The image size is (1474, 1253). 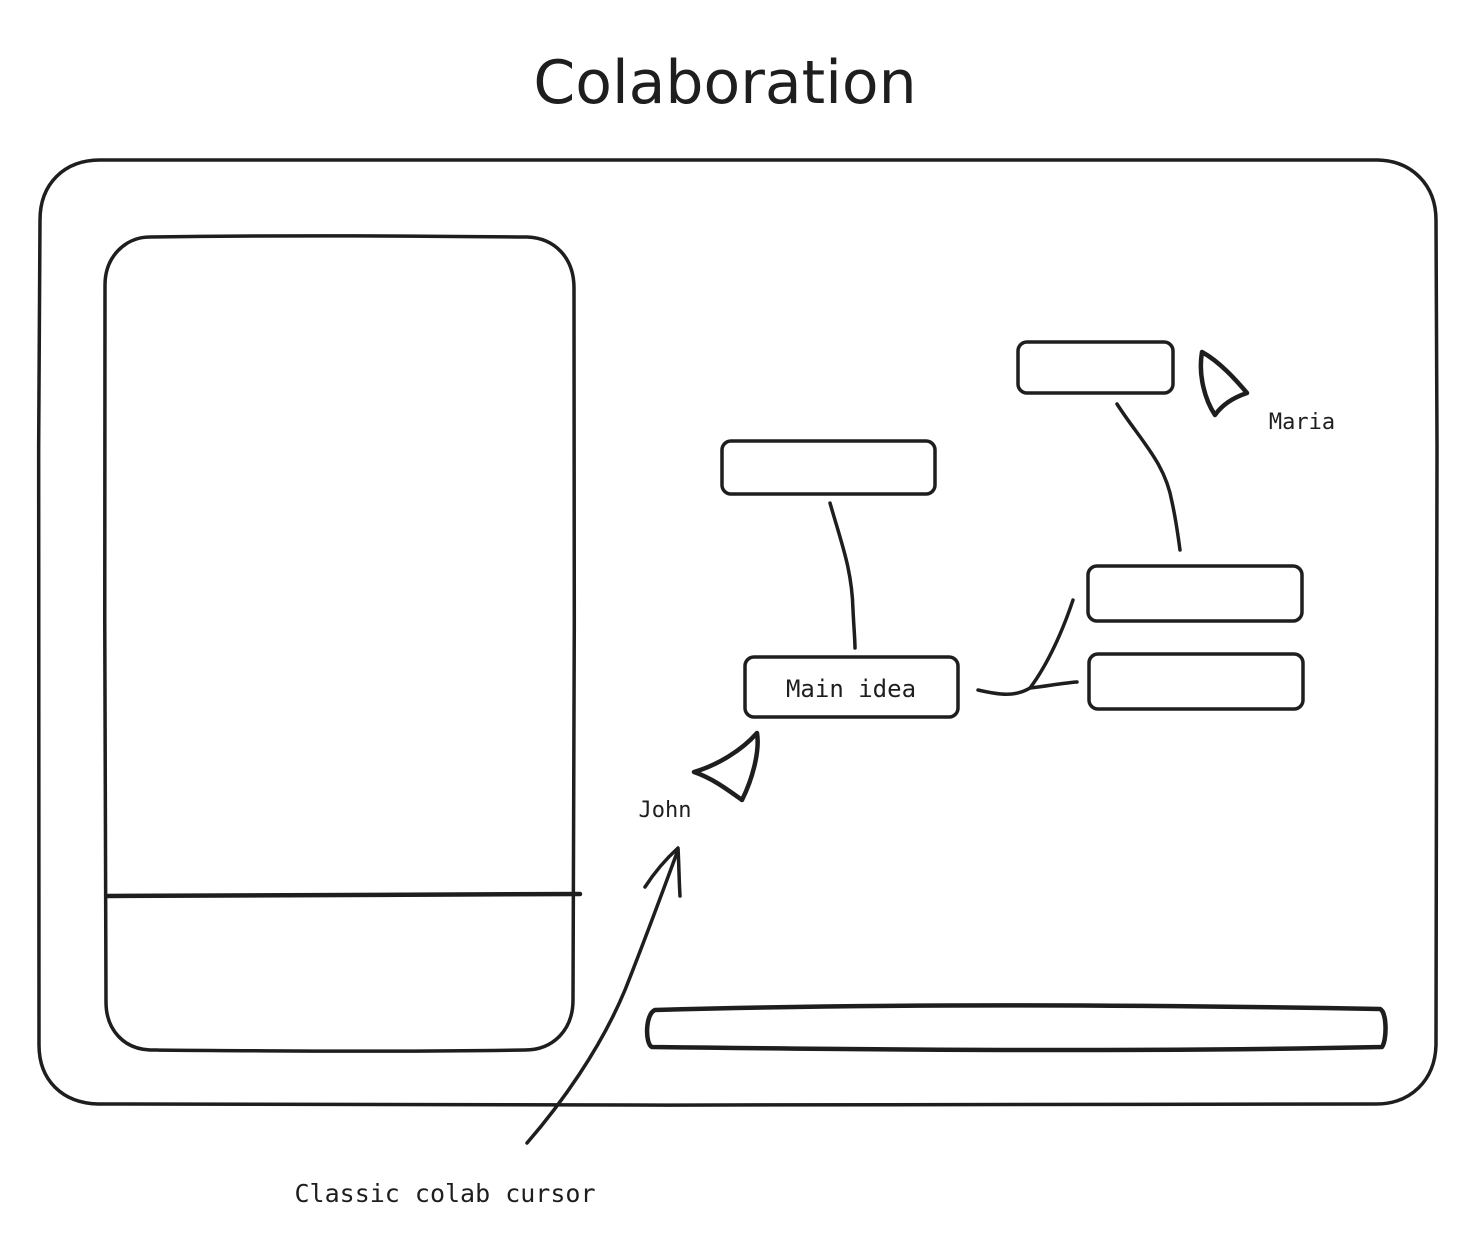 I want to click on bottom-input-bar, so click(x=1016, y=1028).